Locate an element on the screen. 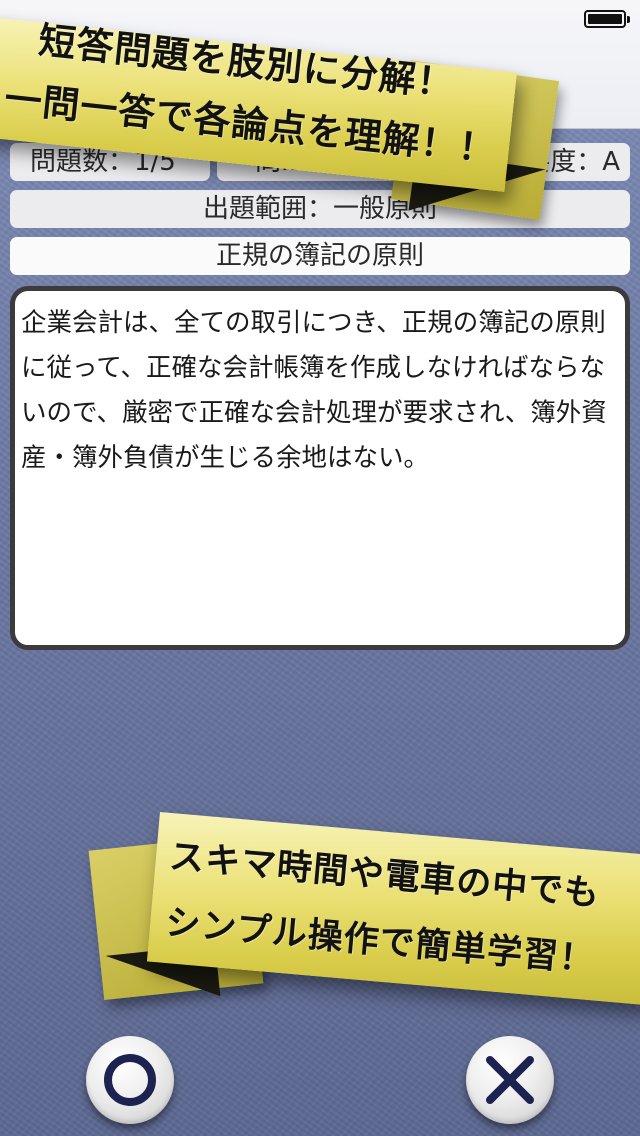  question-topic-label: 正規の簿記の原則 is located at coordinates (320, 256).